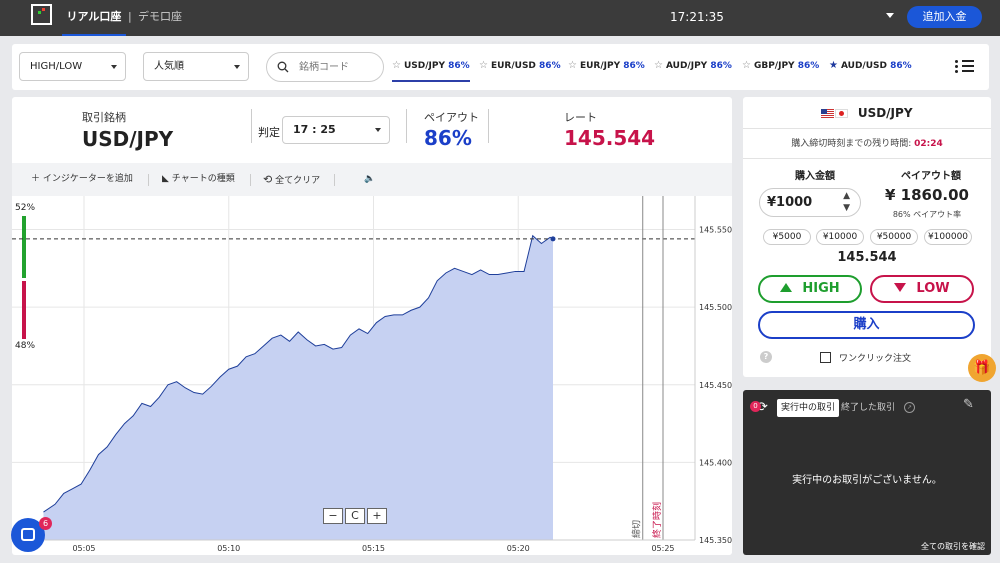  I want to click on toolbar-separator, so click(250, 180).